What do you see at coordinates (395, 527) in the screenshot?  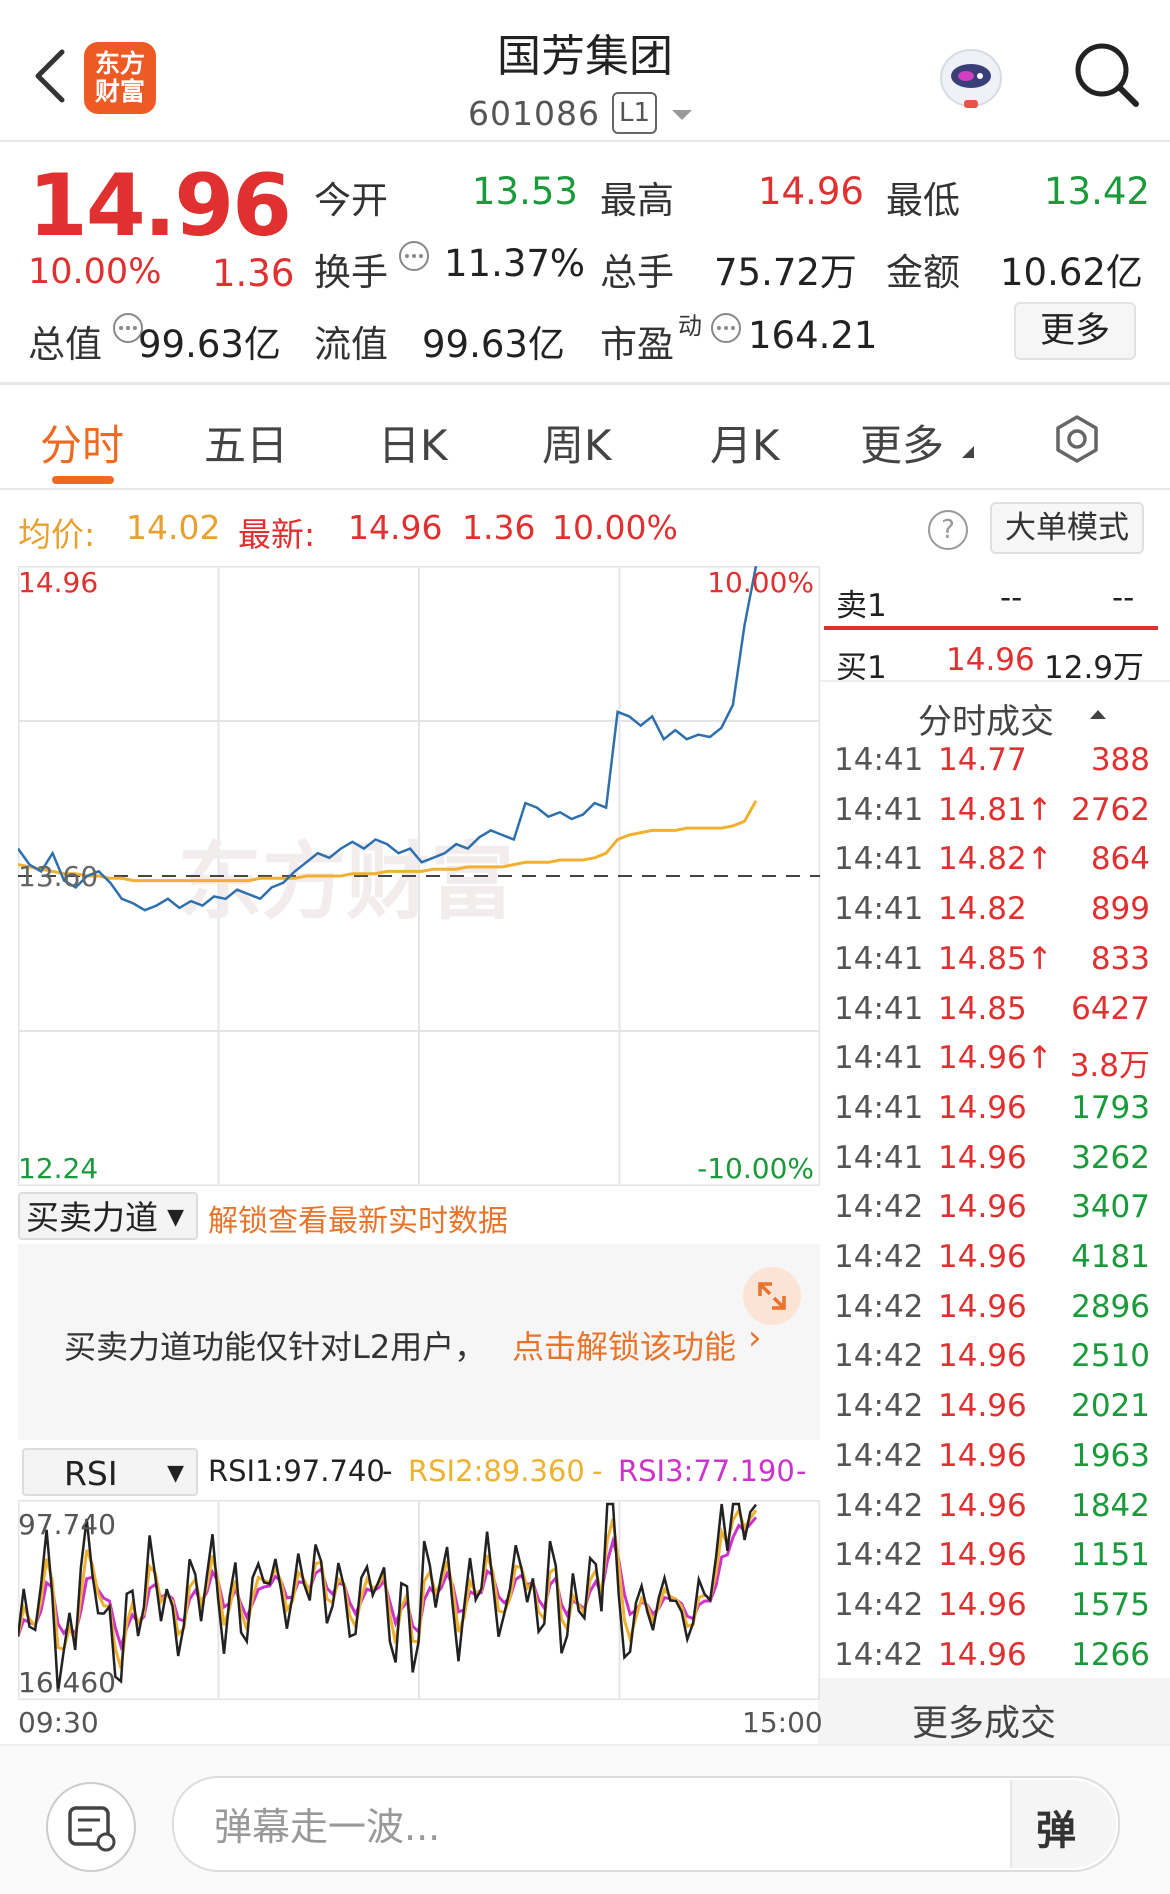 I see `latest-value: 14.96` at bounding box center [395, 527].